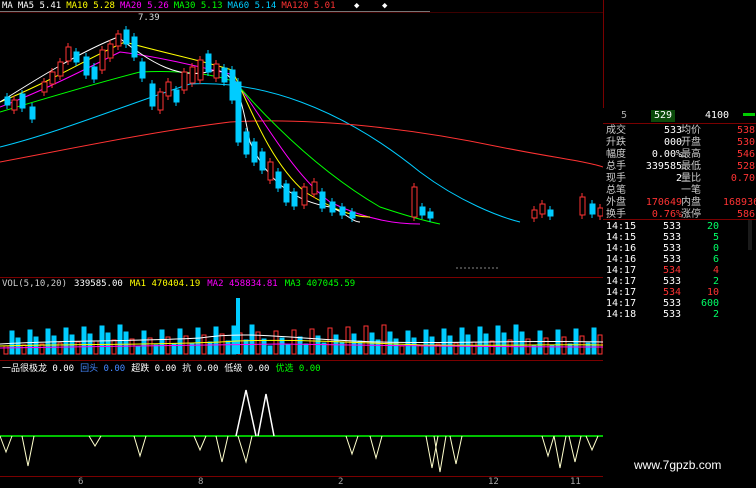 This screenshot has height=488, width=756. What do you see at coordinates (691, 190) in the screenshot?
I see `quote-l2: 一笔` at bounding box center [691, 190].